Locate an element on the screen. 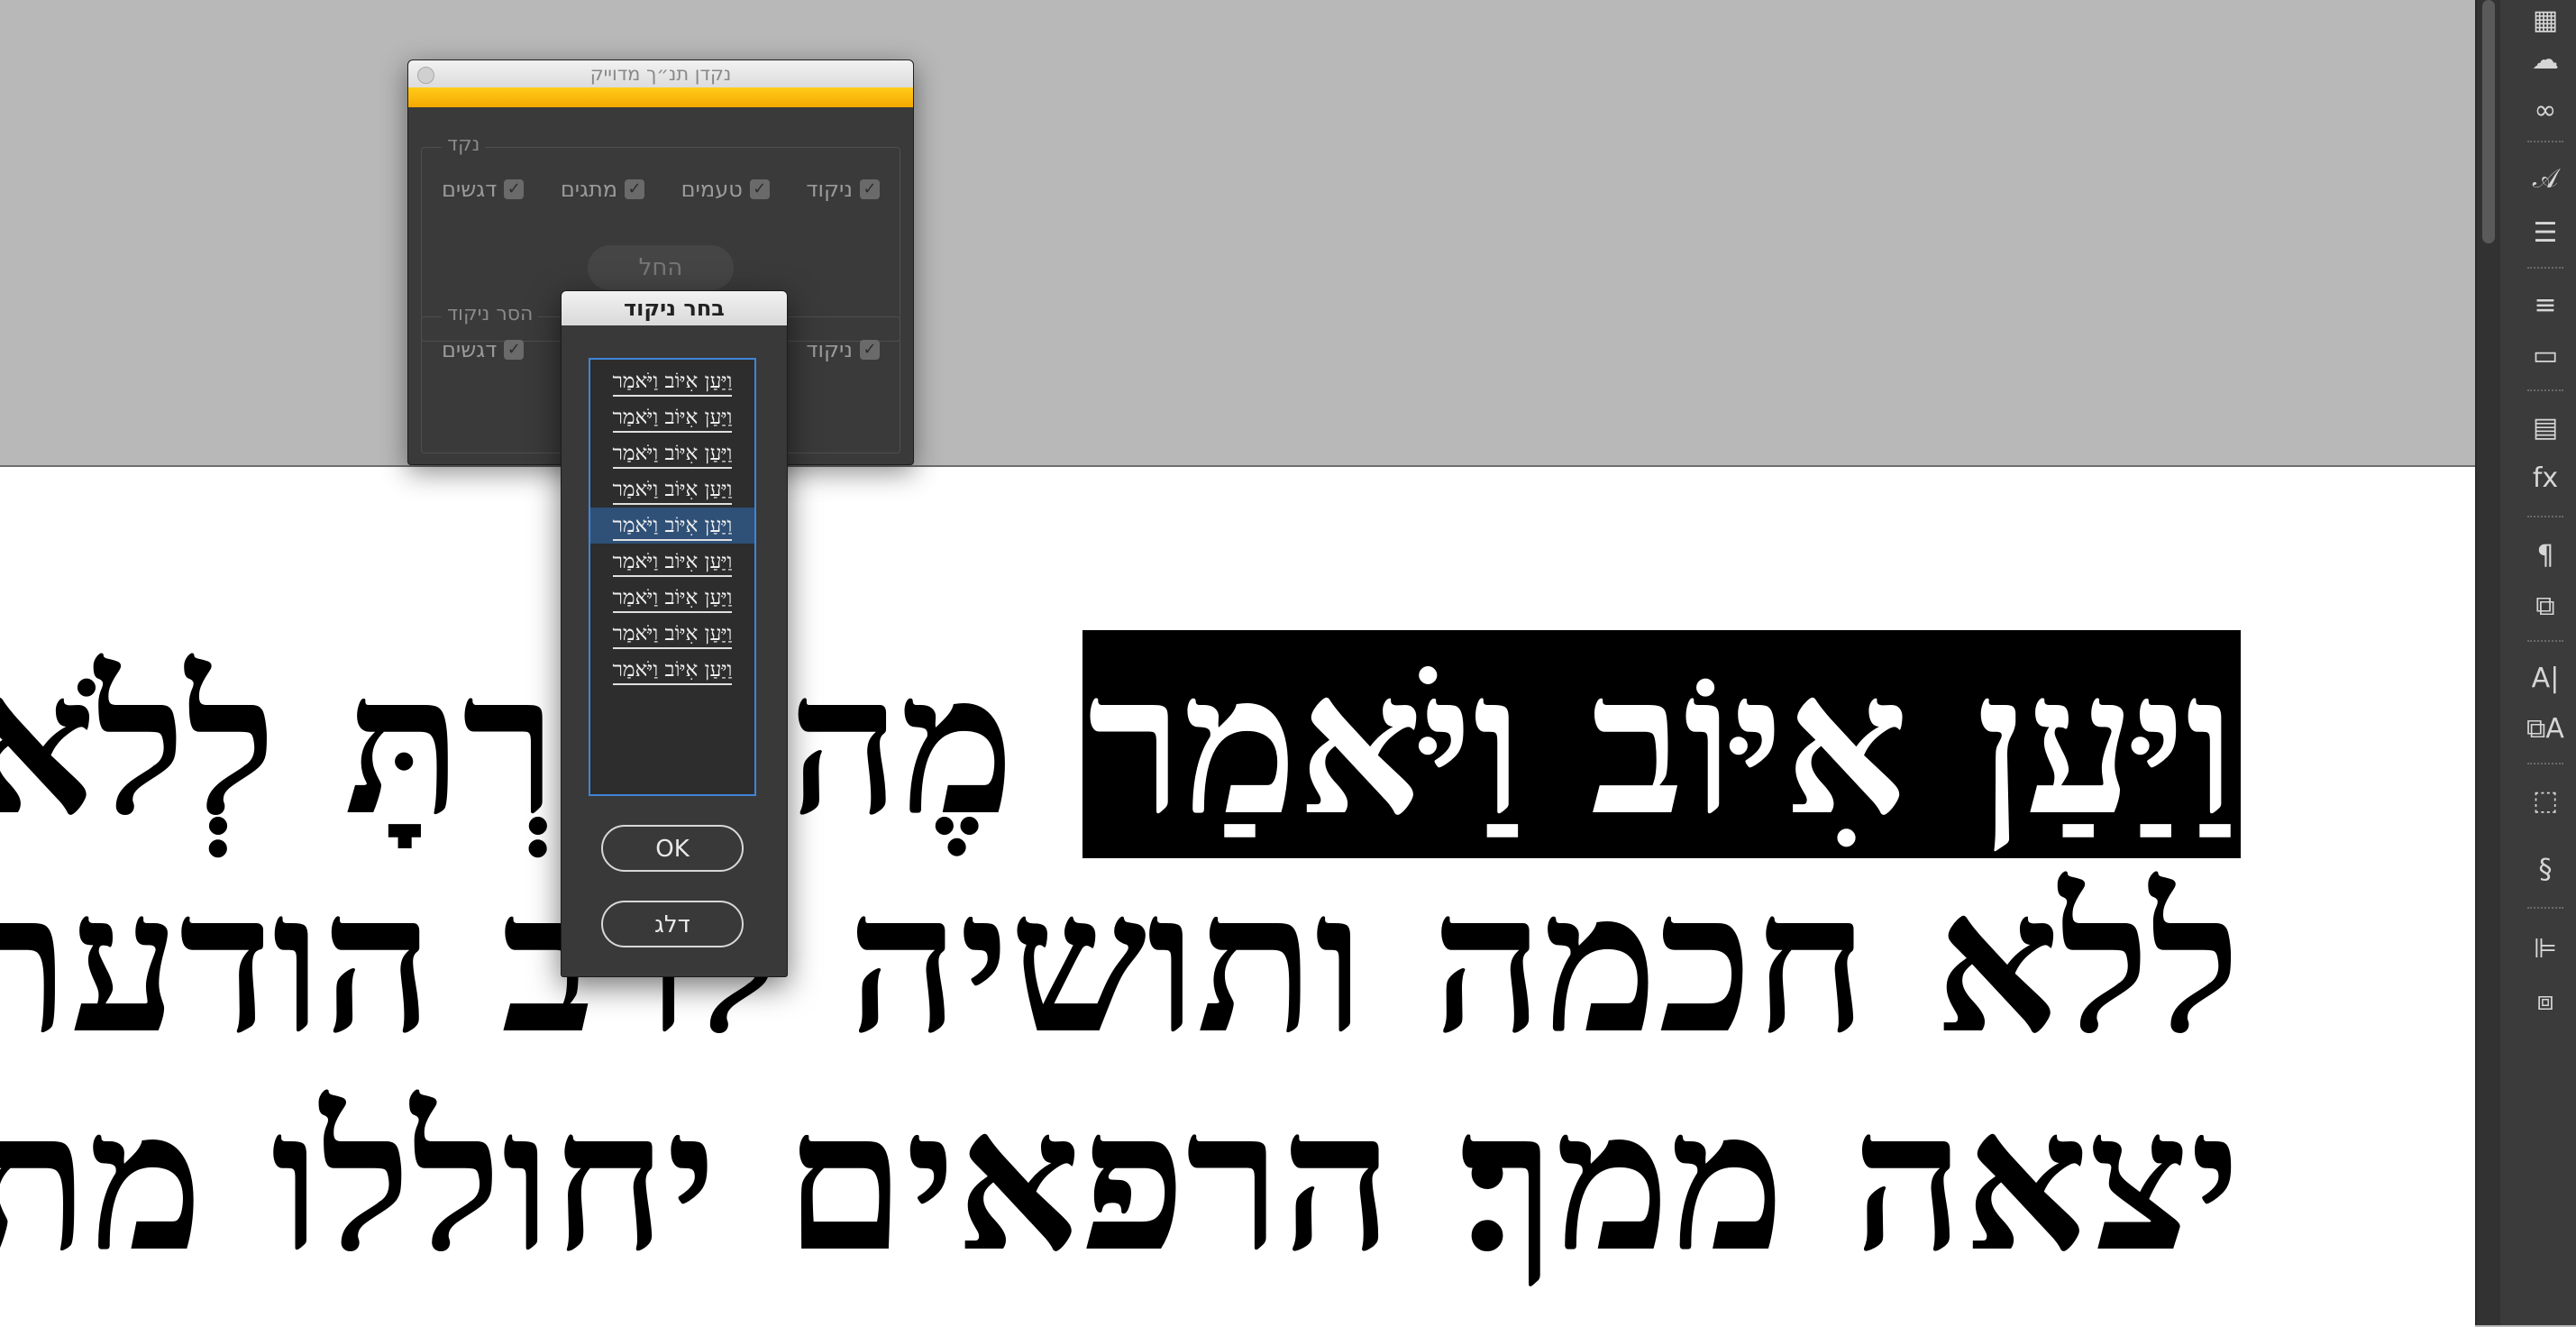 This screenshot has width=2576, height=1327. swatches-icon: ▦ is located at coordinates (2545, 20).